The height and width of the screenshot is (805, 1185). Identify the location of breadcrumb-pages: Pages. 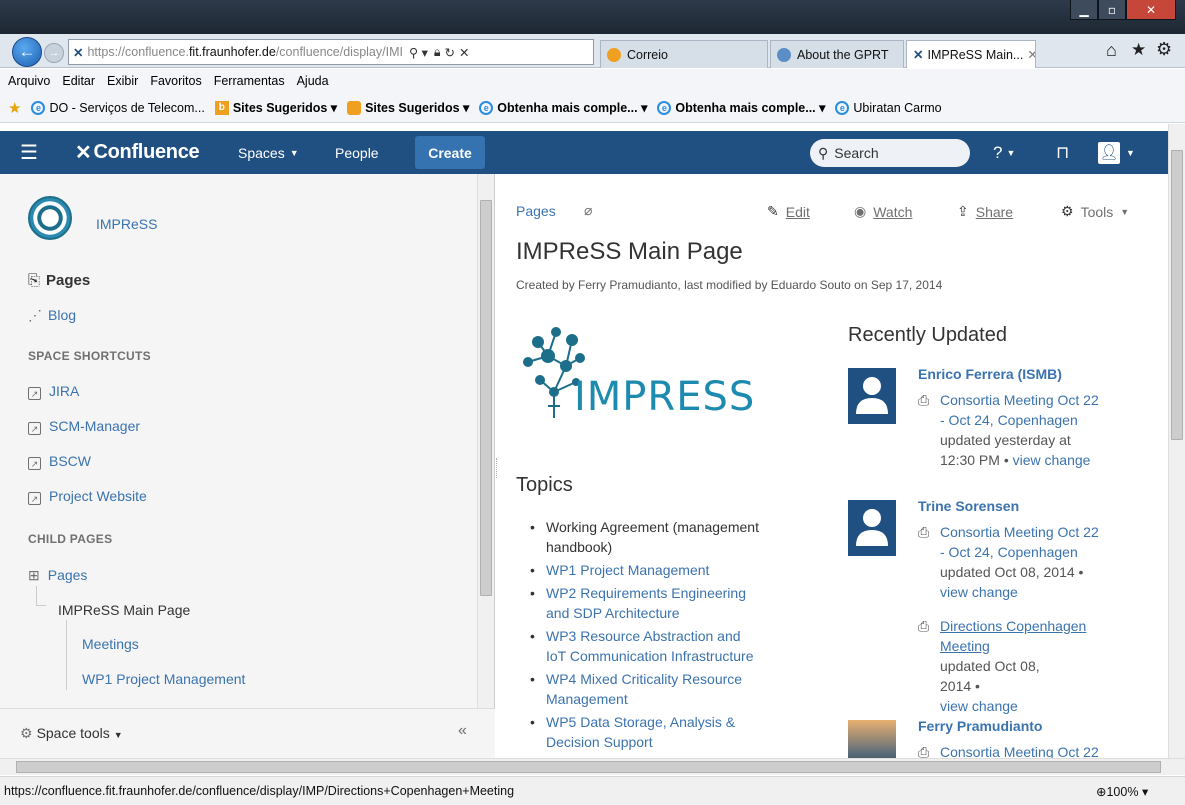
(536, 211).